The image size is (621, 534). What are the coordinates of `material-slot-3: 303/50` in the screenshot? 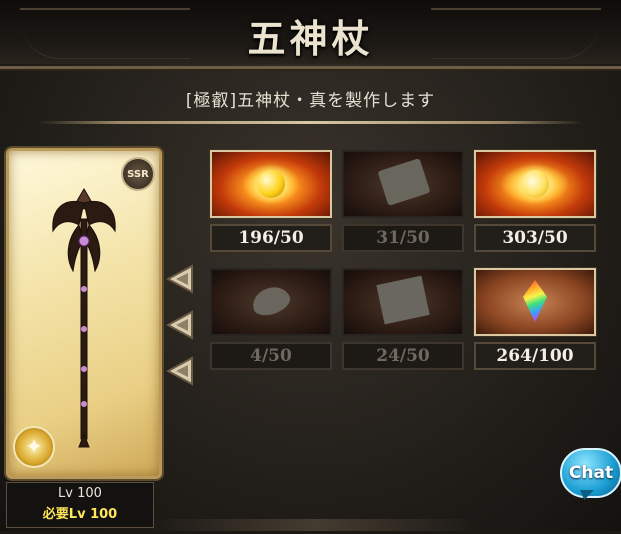 It's located at (535, 201).